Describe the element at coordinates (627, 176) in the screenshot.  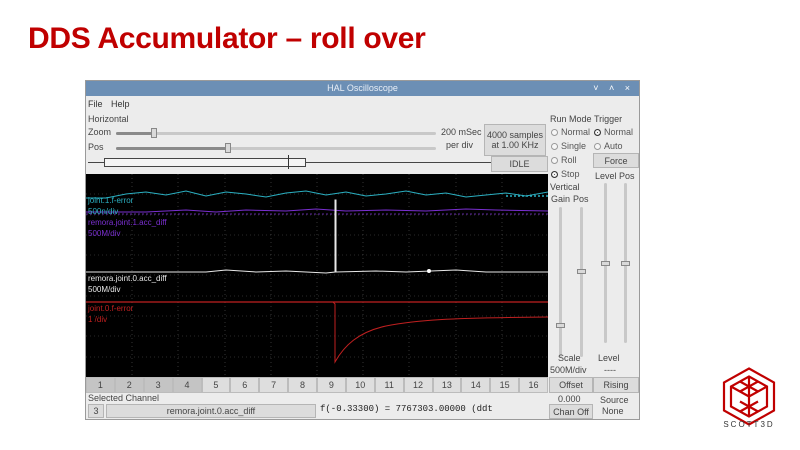
I see `trigger-pos-col-label: Pos` at that location.